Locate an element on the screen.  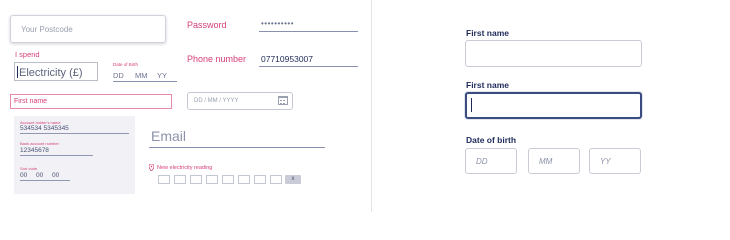
sort-code-label: Sort code is located at coordinates (29, 168).